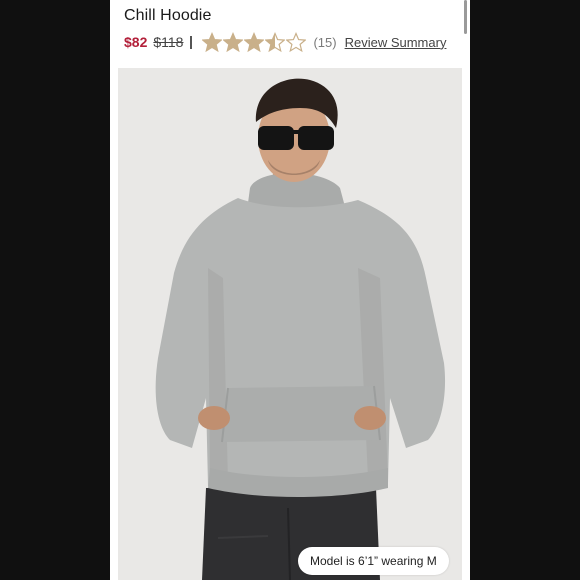 The width and height of the screenshot is (580, 580). What do you see at coordinates (191, 42) in the screenshot?
I see `price-divider` at bounding box center [191, 42].